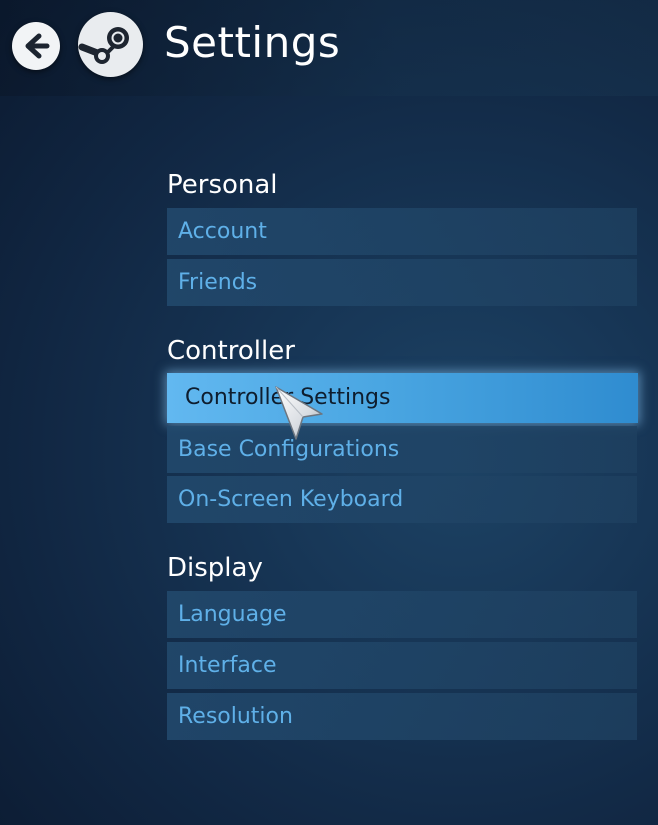 Image resolution: width=658 pixels, height=825 pixels. I want to click on section-heading-display: Display, so click(215, 568).